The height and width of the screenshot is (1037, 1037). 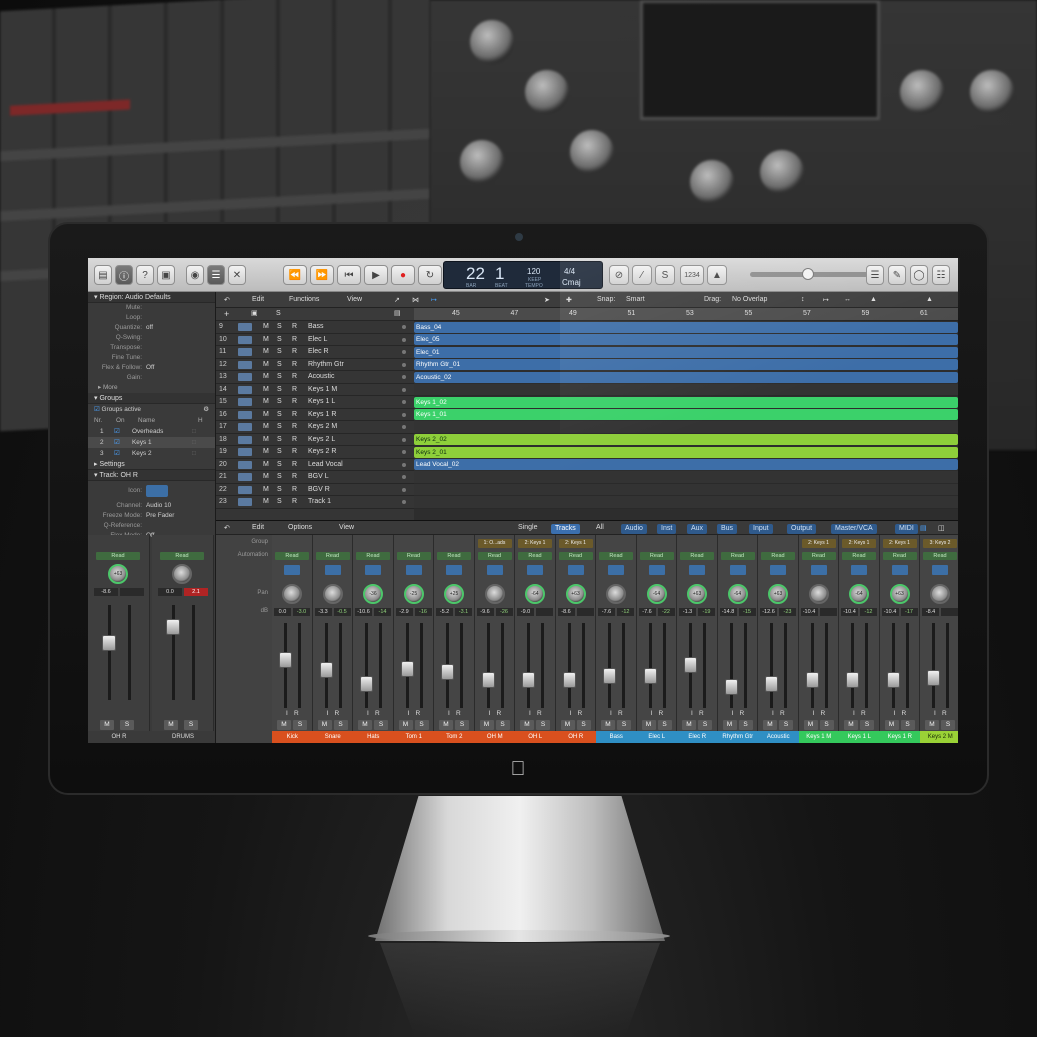 I want to click on metronome-icon: ▲, so click(x=717, y=275).